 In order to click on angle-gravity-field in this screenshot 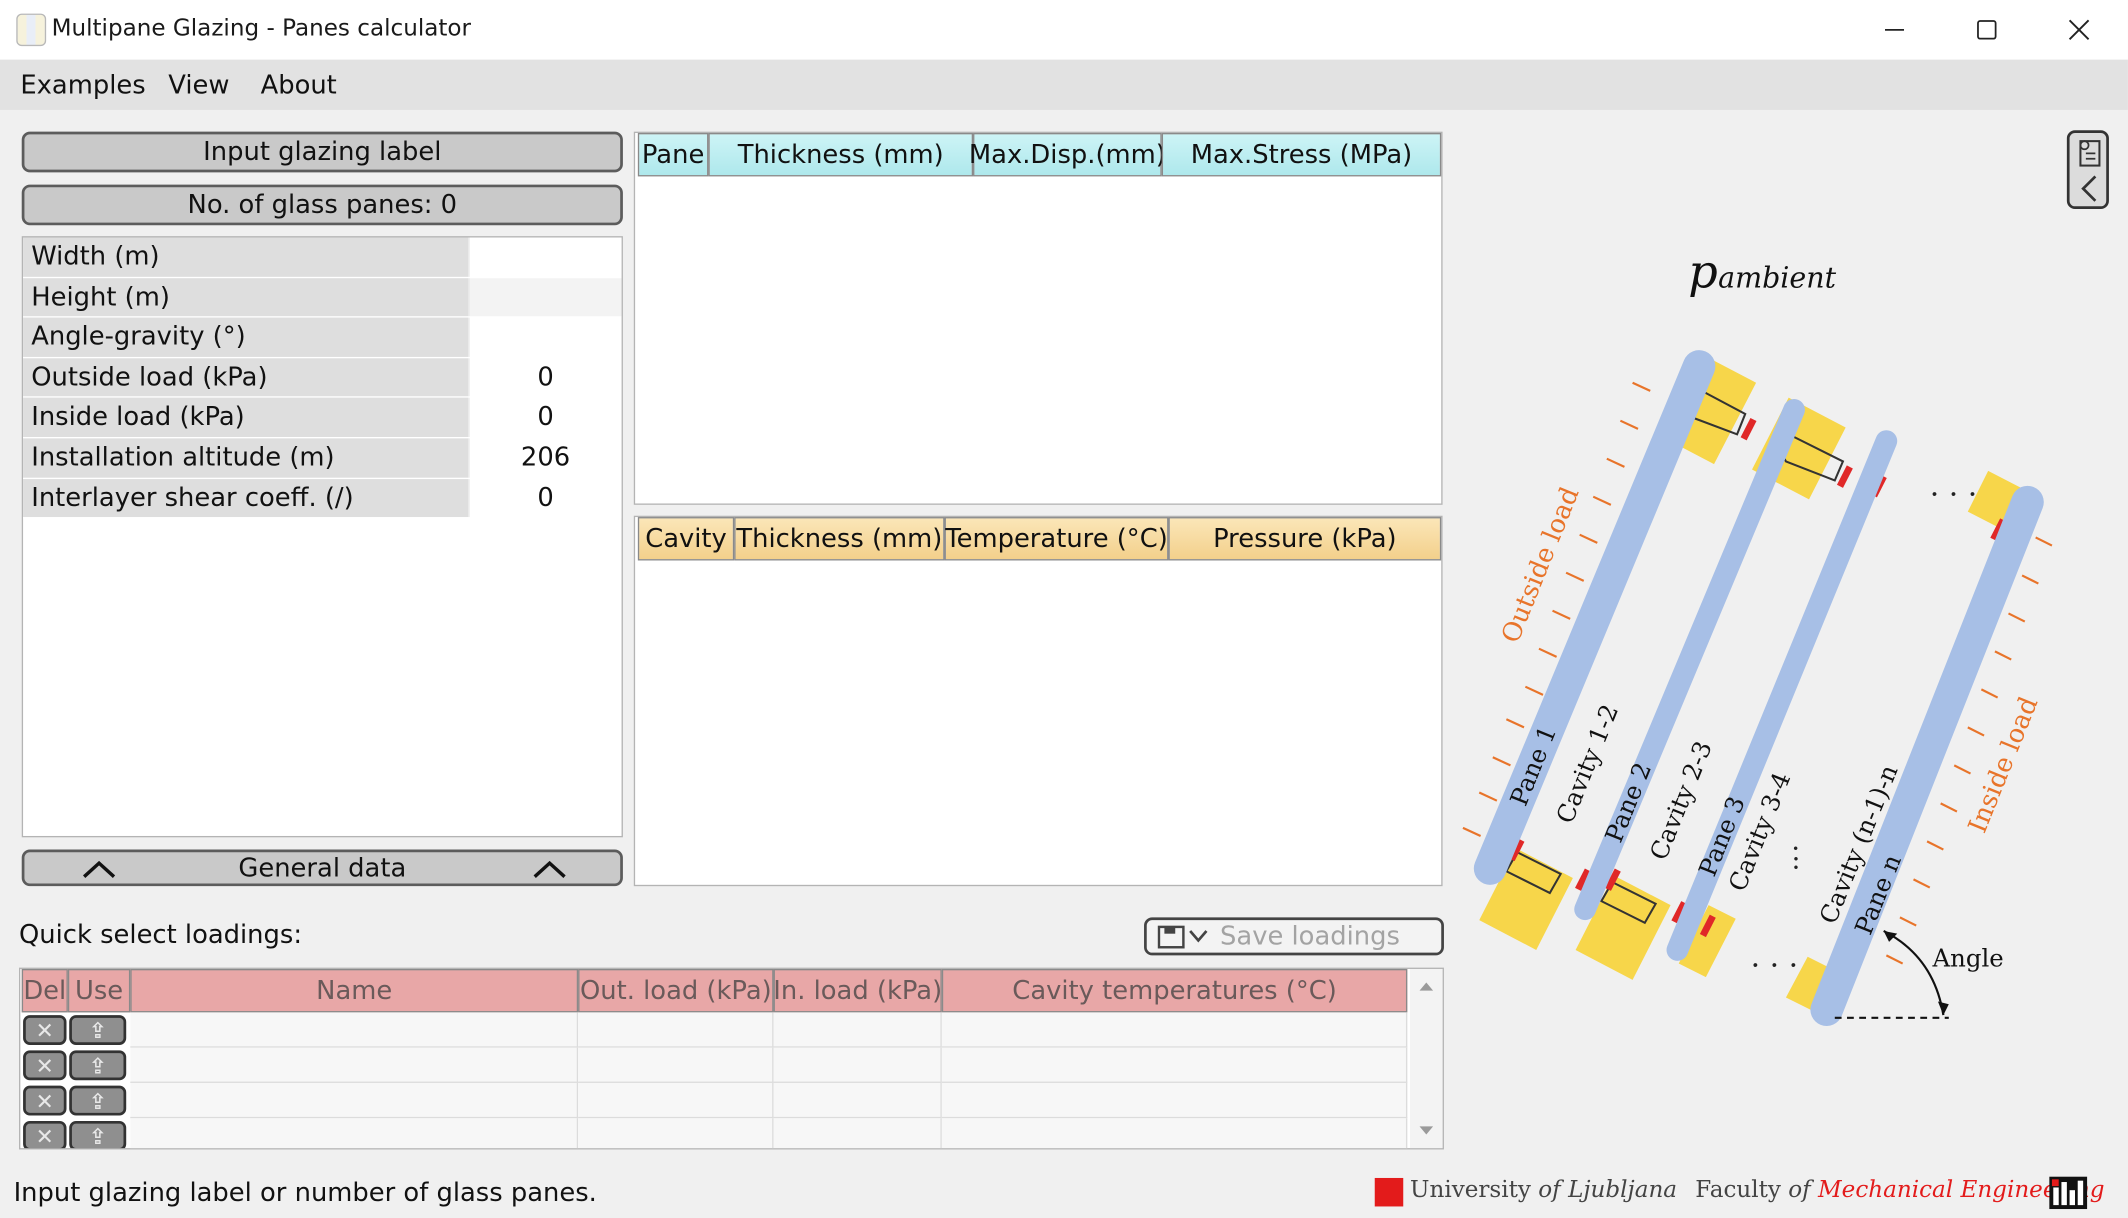, I will do `click(545, 337)`.